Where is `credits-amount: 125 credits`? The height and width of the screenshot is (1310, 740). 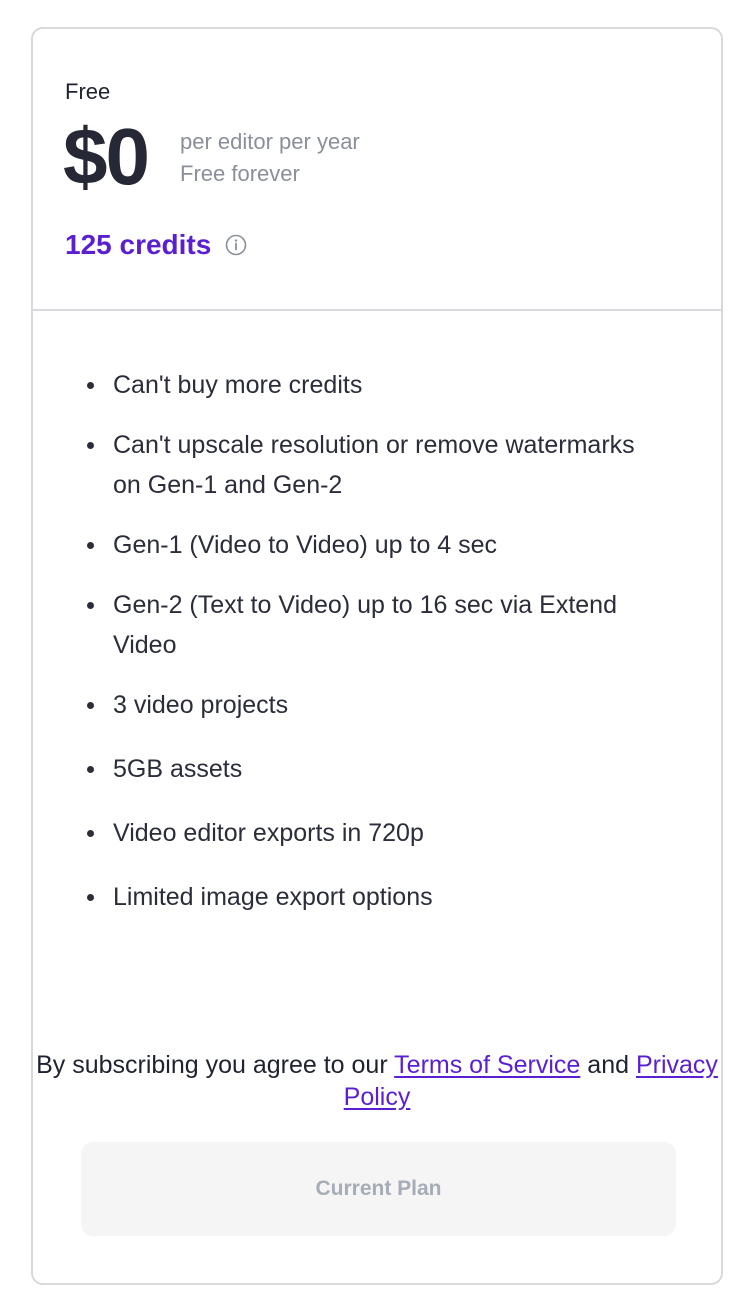
credits-amount: 125 credits is located at coordinates (138, 244).